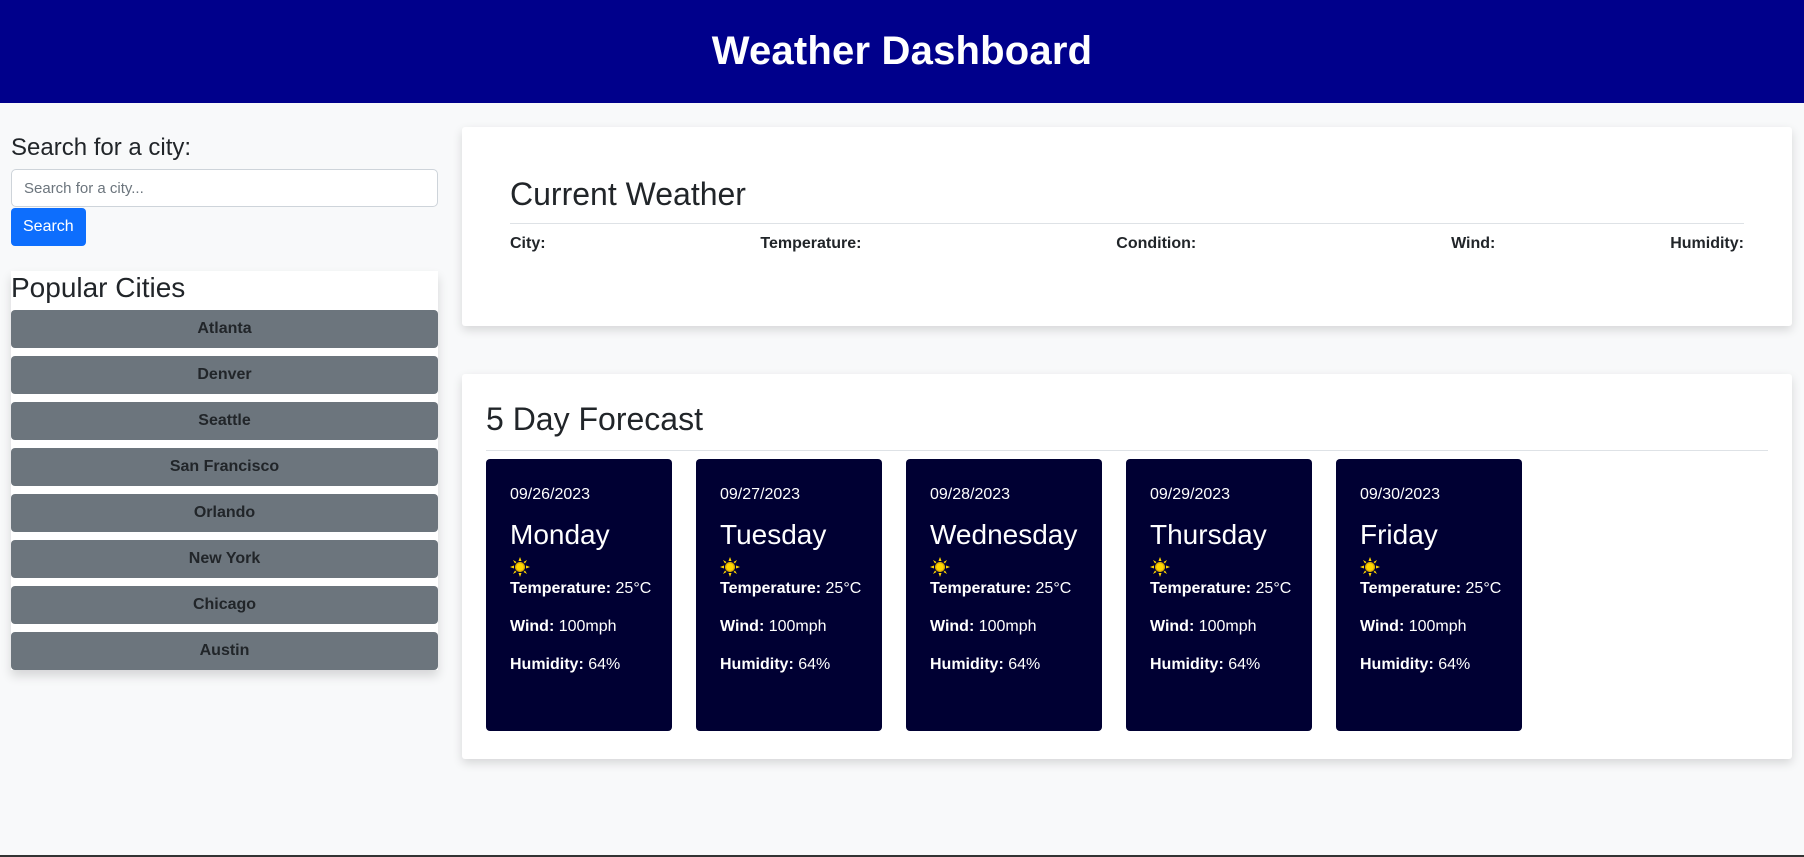 The width and height of the screenshot is (1804, 857). Describe the element at coordinates (224, 650) in the screenshot. I see `city-button-austin: Austin` at that location.